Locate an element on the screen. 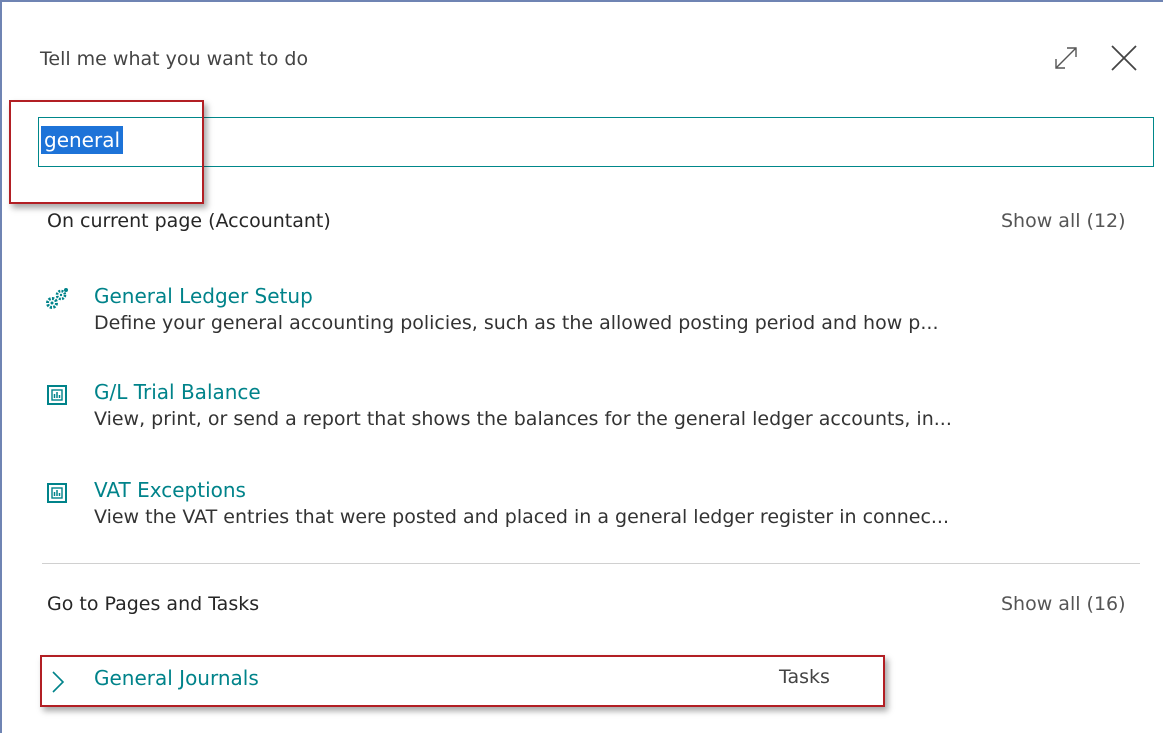 The image size is (1163, 733). show-all-pages-tasks-link: Show all (16) is located at coordinates (1063, 604).